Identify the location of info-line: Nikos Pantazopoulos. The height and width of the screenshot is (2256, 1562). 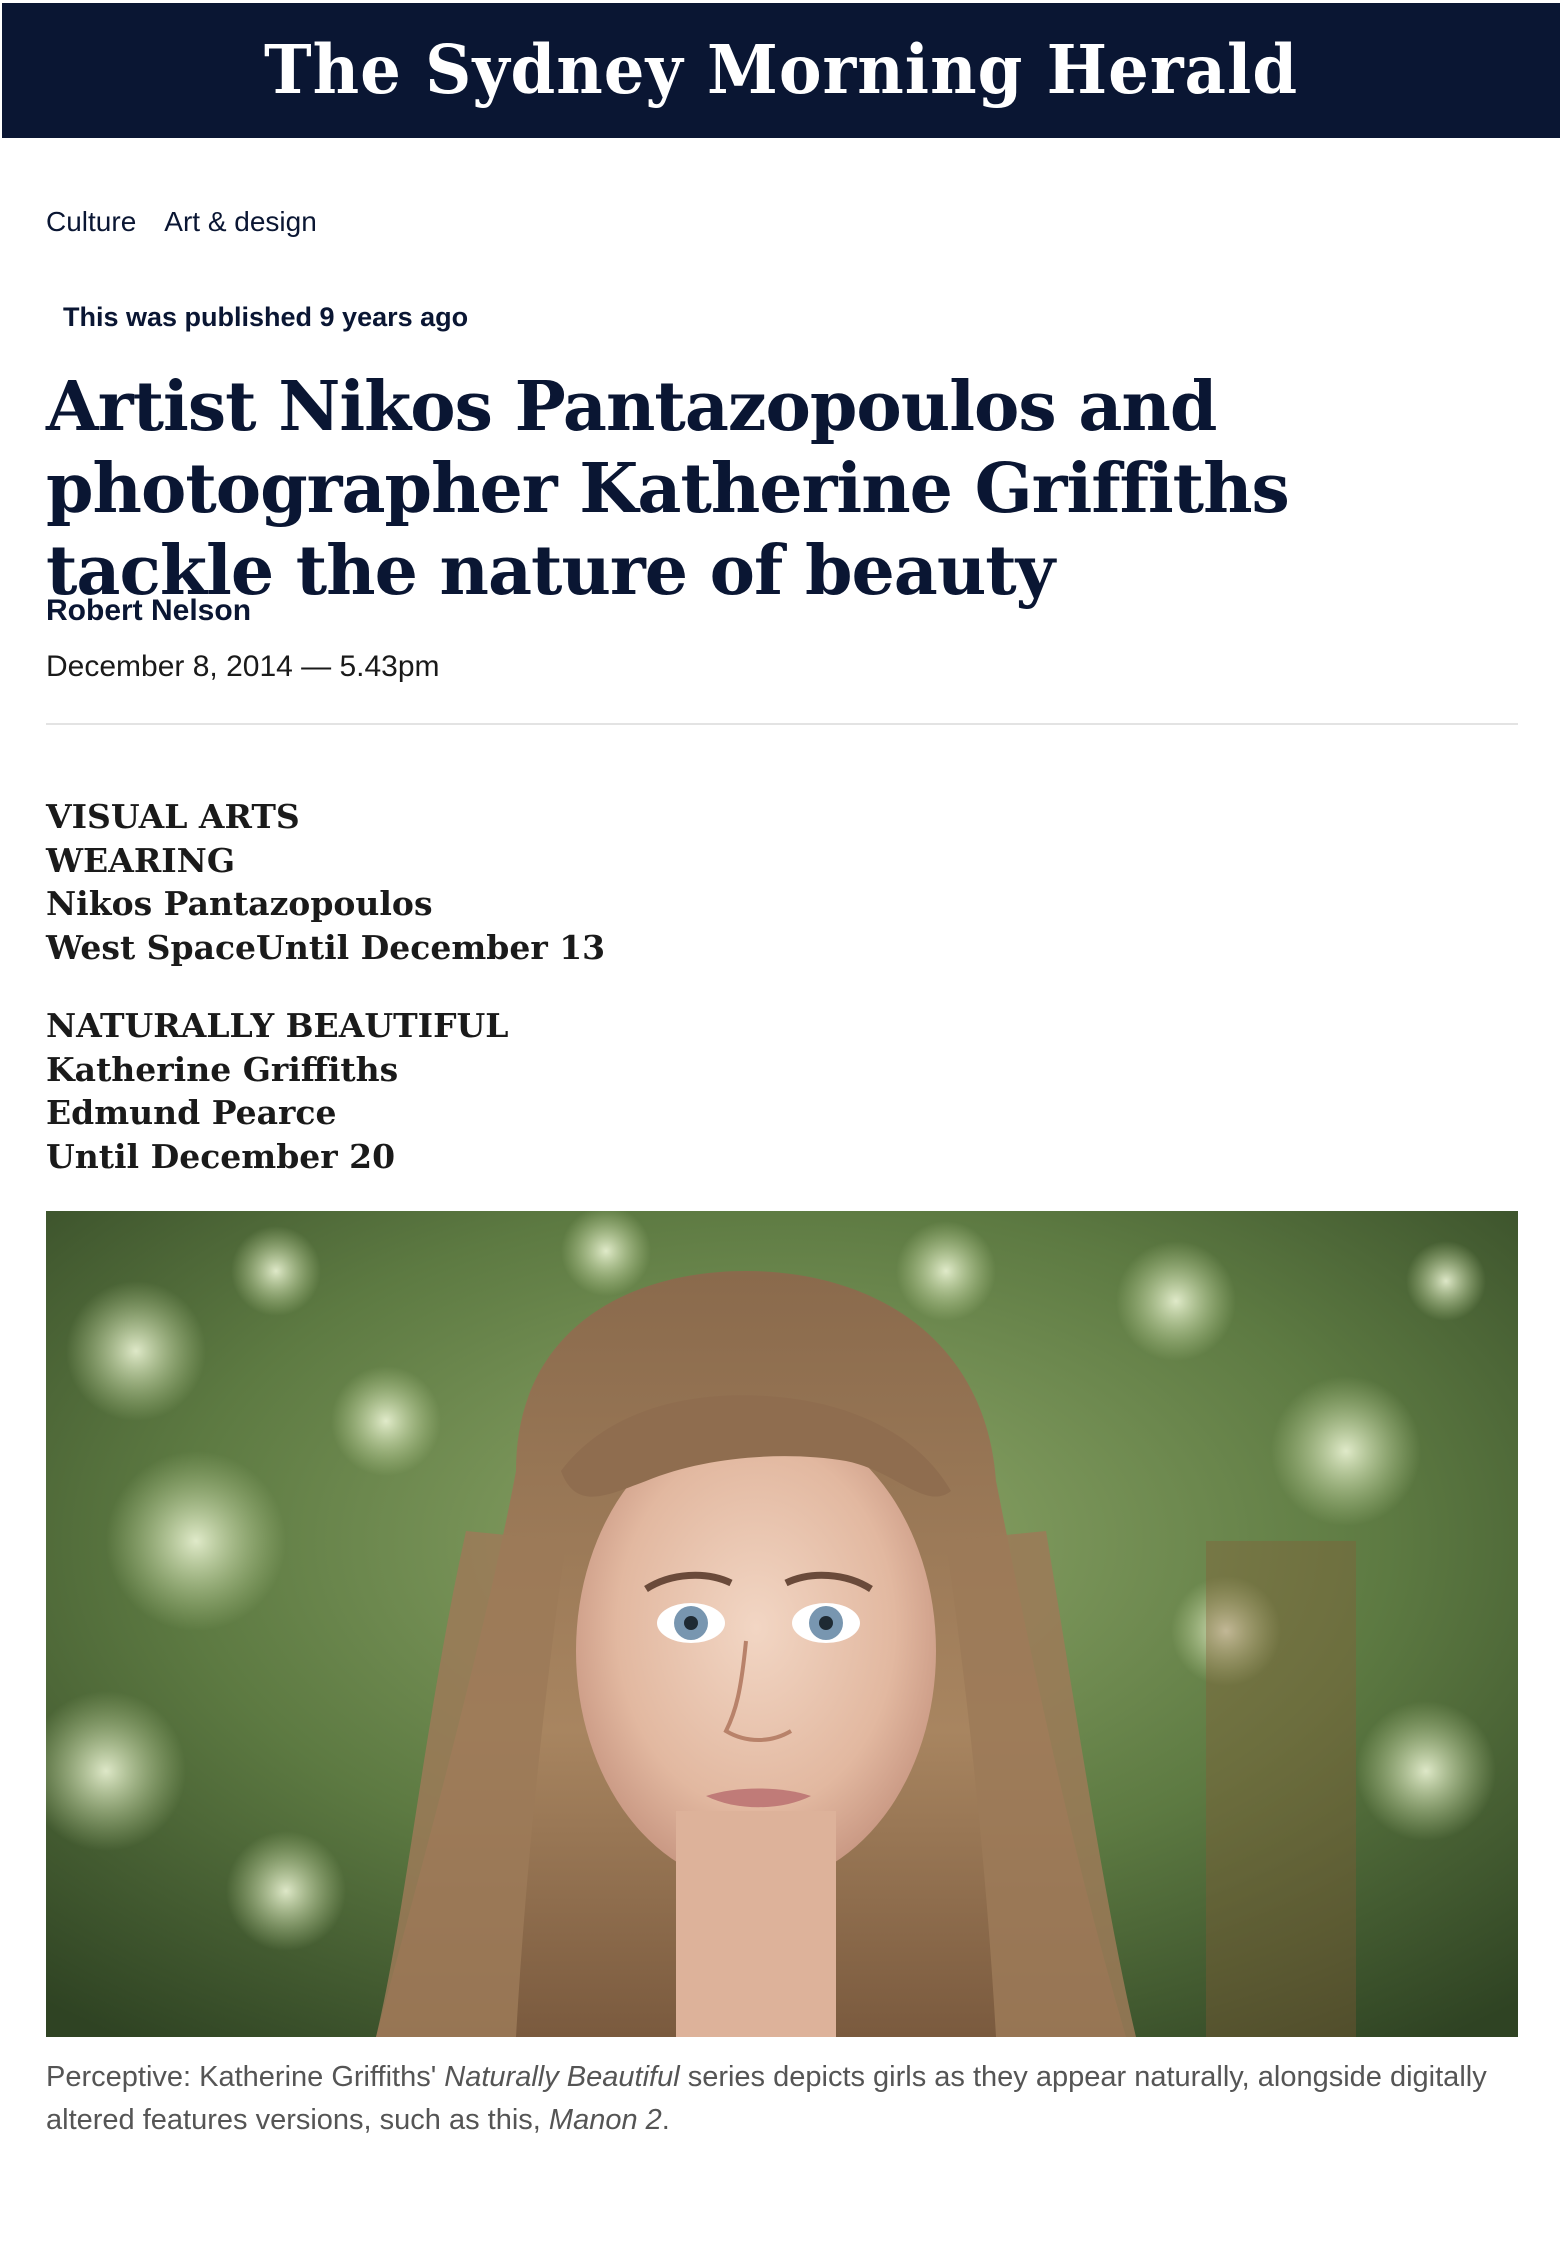
(239, 903).